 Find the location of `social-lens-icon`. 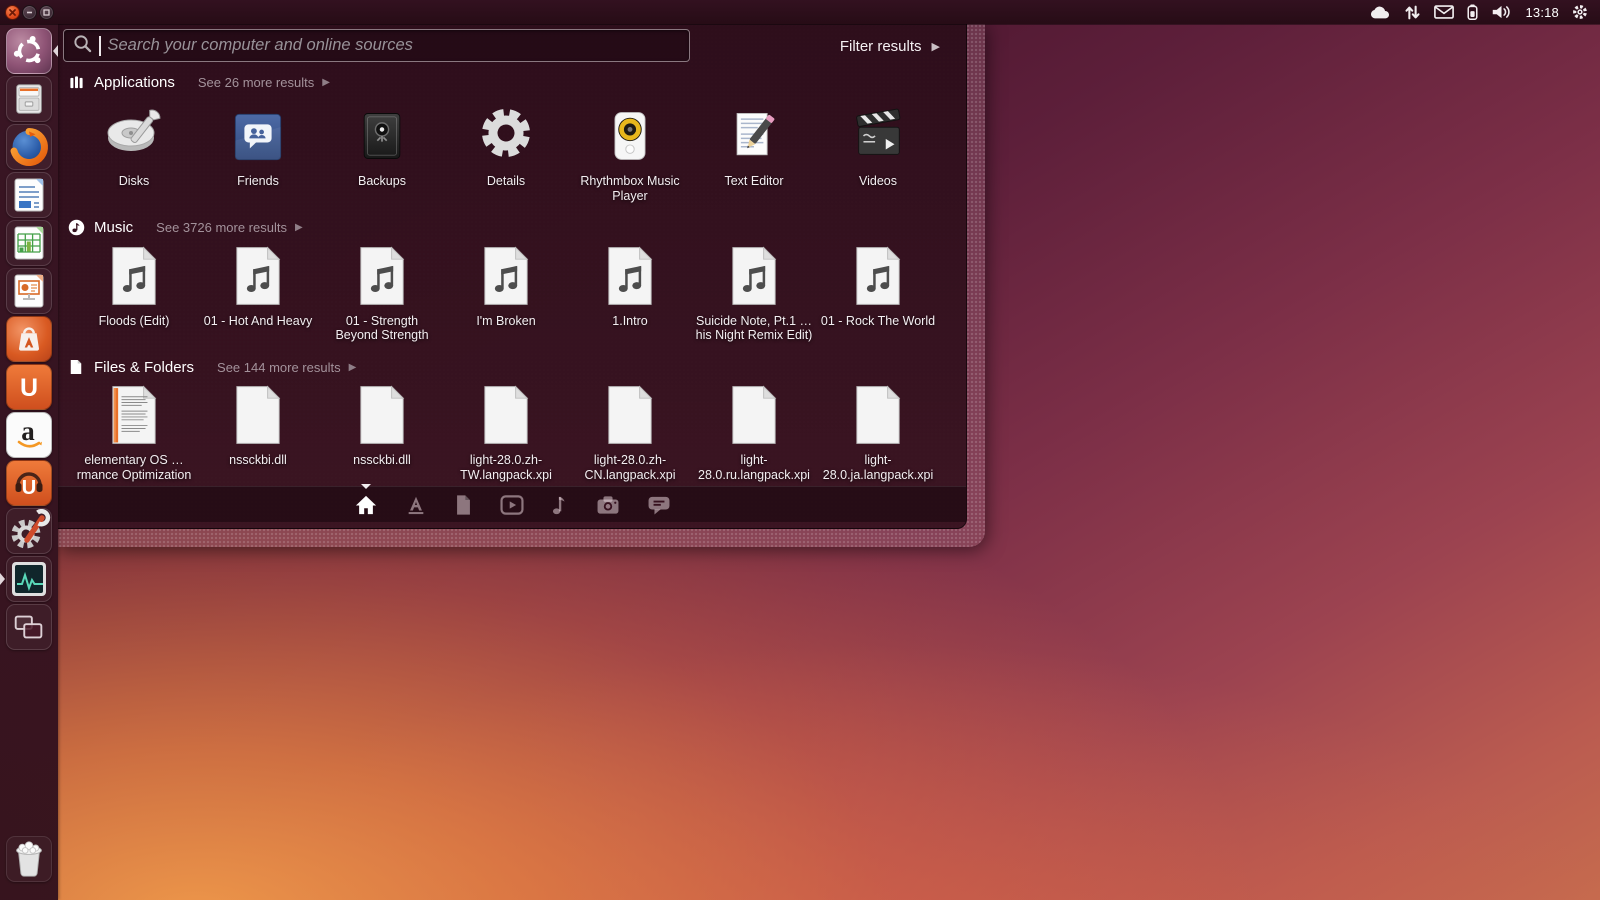

social-lens-icon is located at coordinates (659, 505).